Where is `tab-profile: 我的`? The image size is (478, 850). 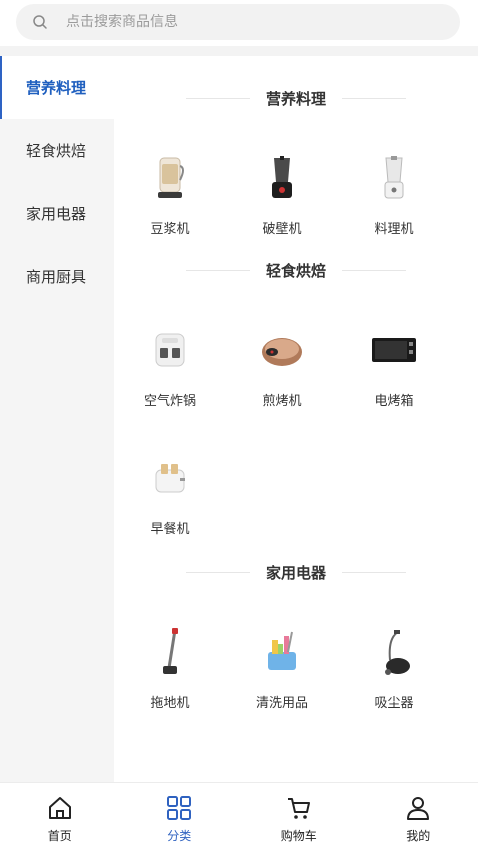 tab-profile: 我的 is located at coordinates (418, 816).